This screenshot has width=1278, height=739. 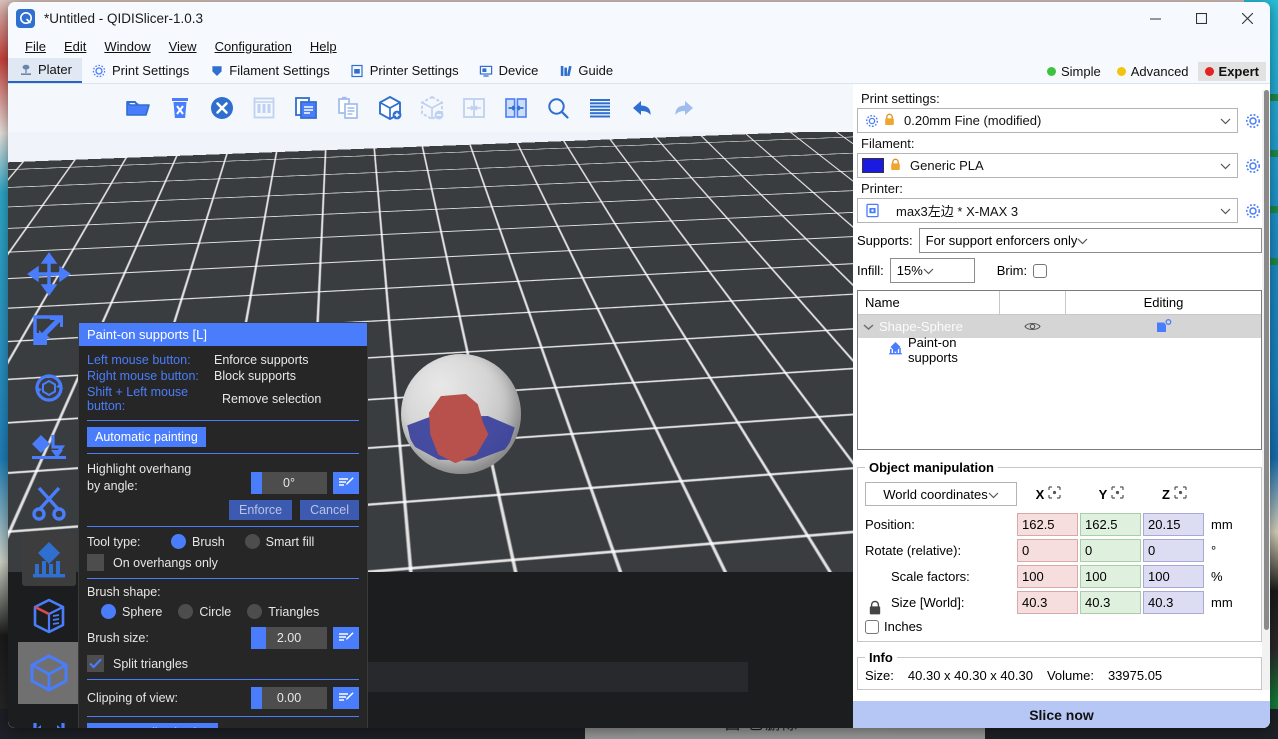 What do you see at coordinates (404, 70) in the screenshot?
I see `tab-printer-settings: Printer Settings` at bounding box center [404, 70].